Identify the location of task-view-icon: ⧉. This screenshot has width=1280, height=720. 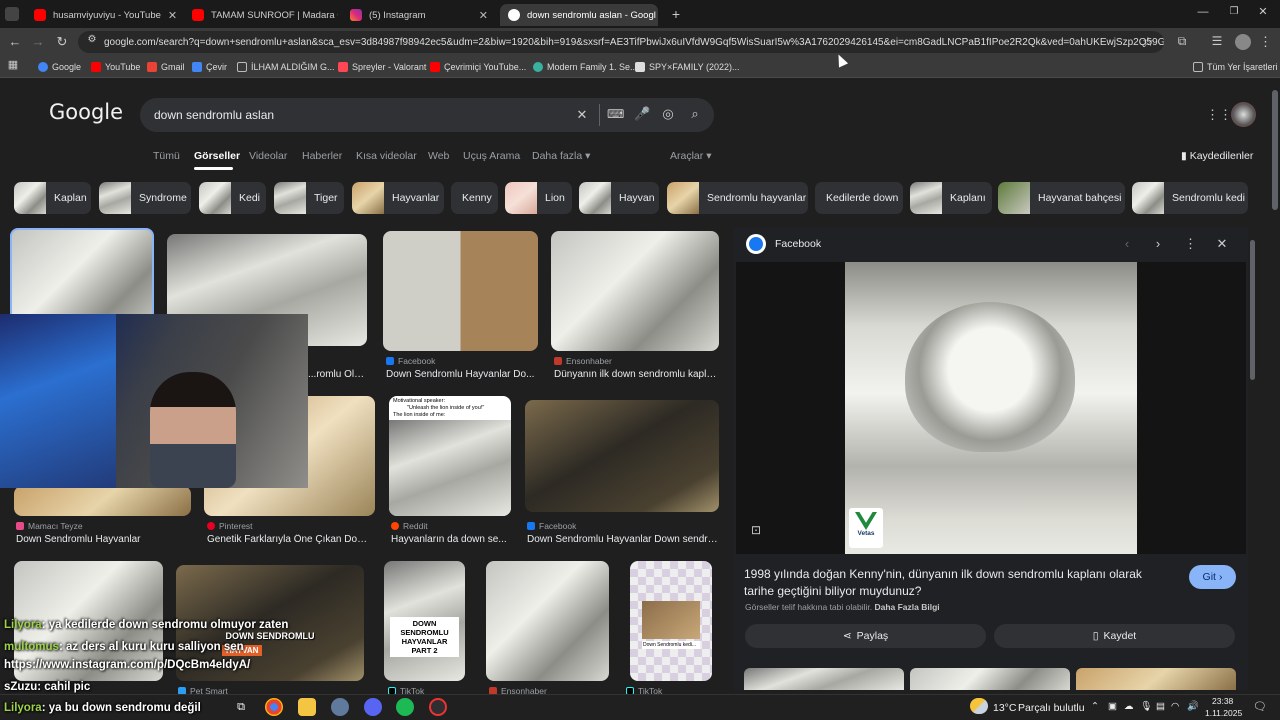
(241, 707).